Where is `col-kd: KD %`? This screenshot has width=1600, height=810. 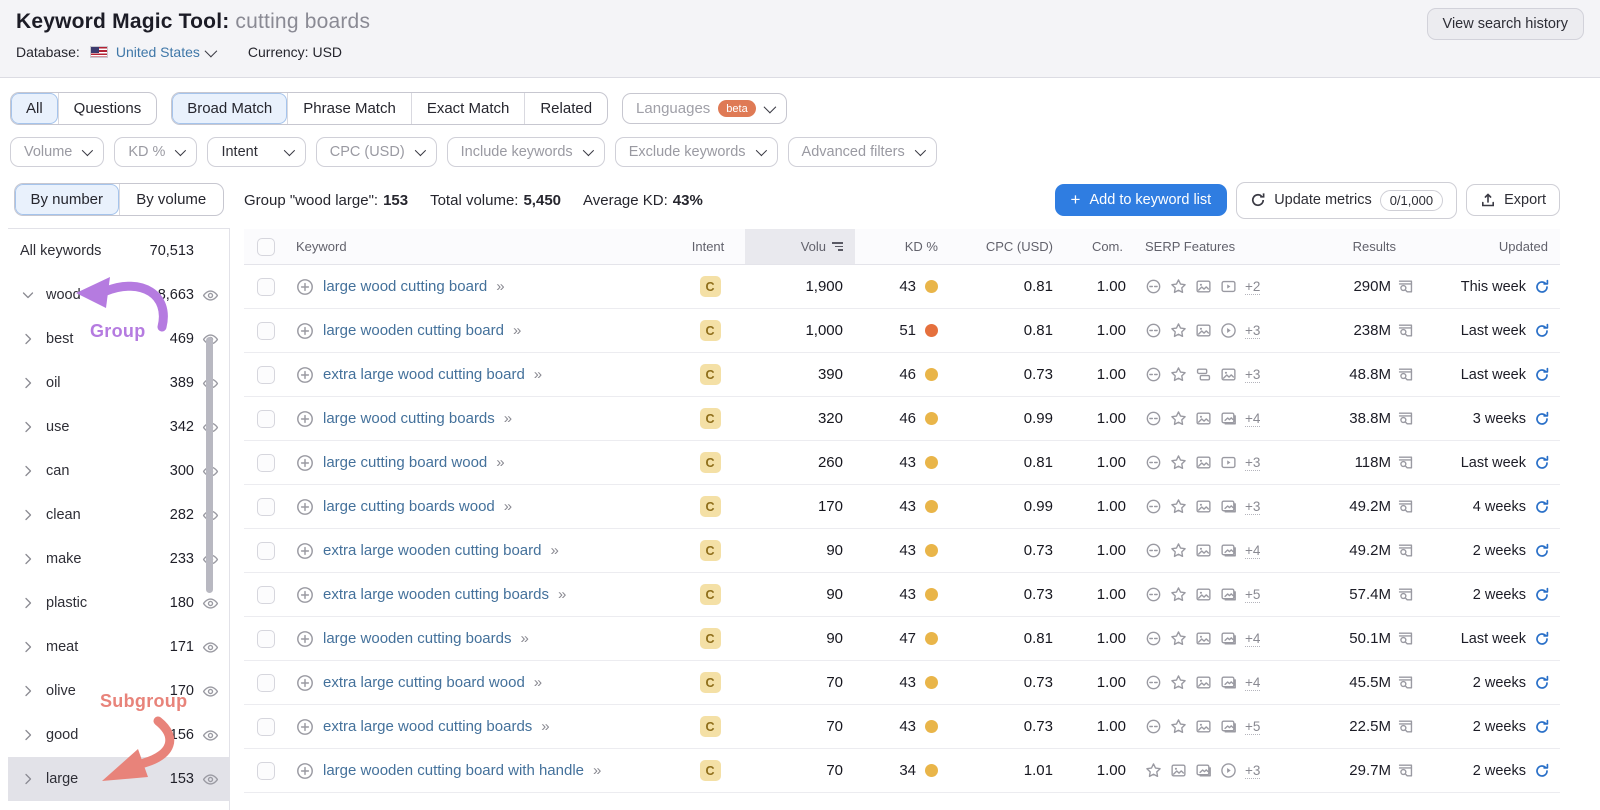 col-kd: KD % is located at coordinates (902, 246).